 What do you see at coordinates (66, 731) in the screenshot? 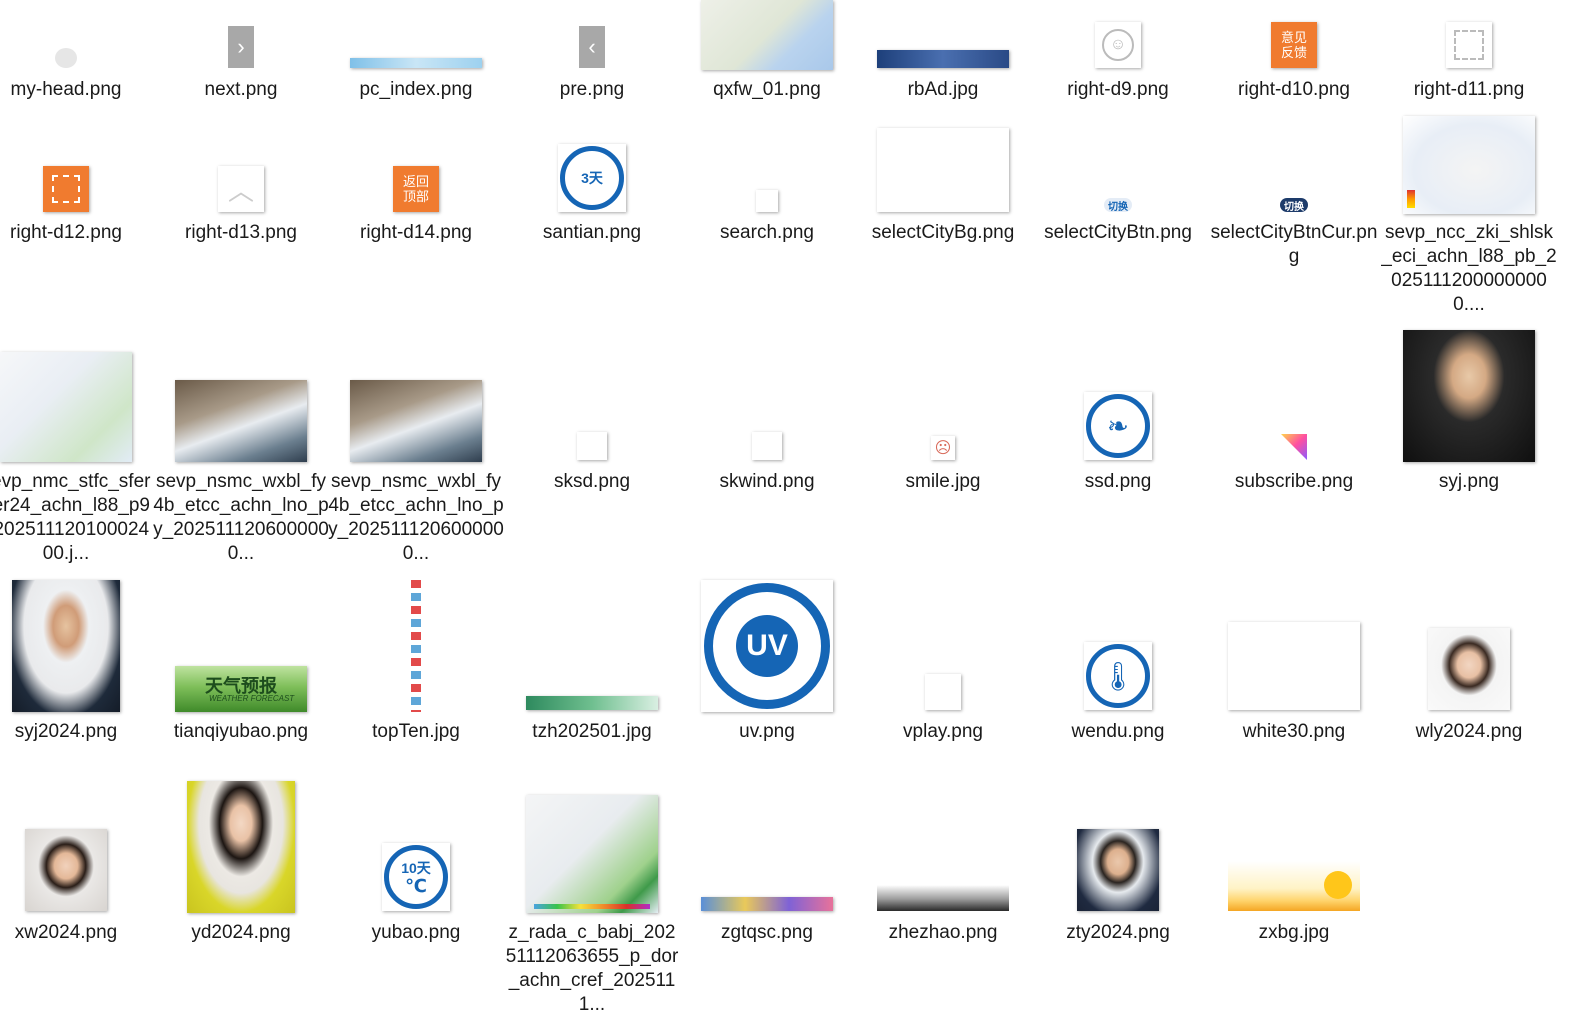
I see `file-name: syj2024.png` at bounding box center [66, 731].